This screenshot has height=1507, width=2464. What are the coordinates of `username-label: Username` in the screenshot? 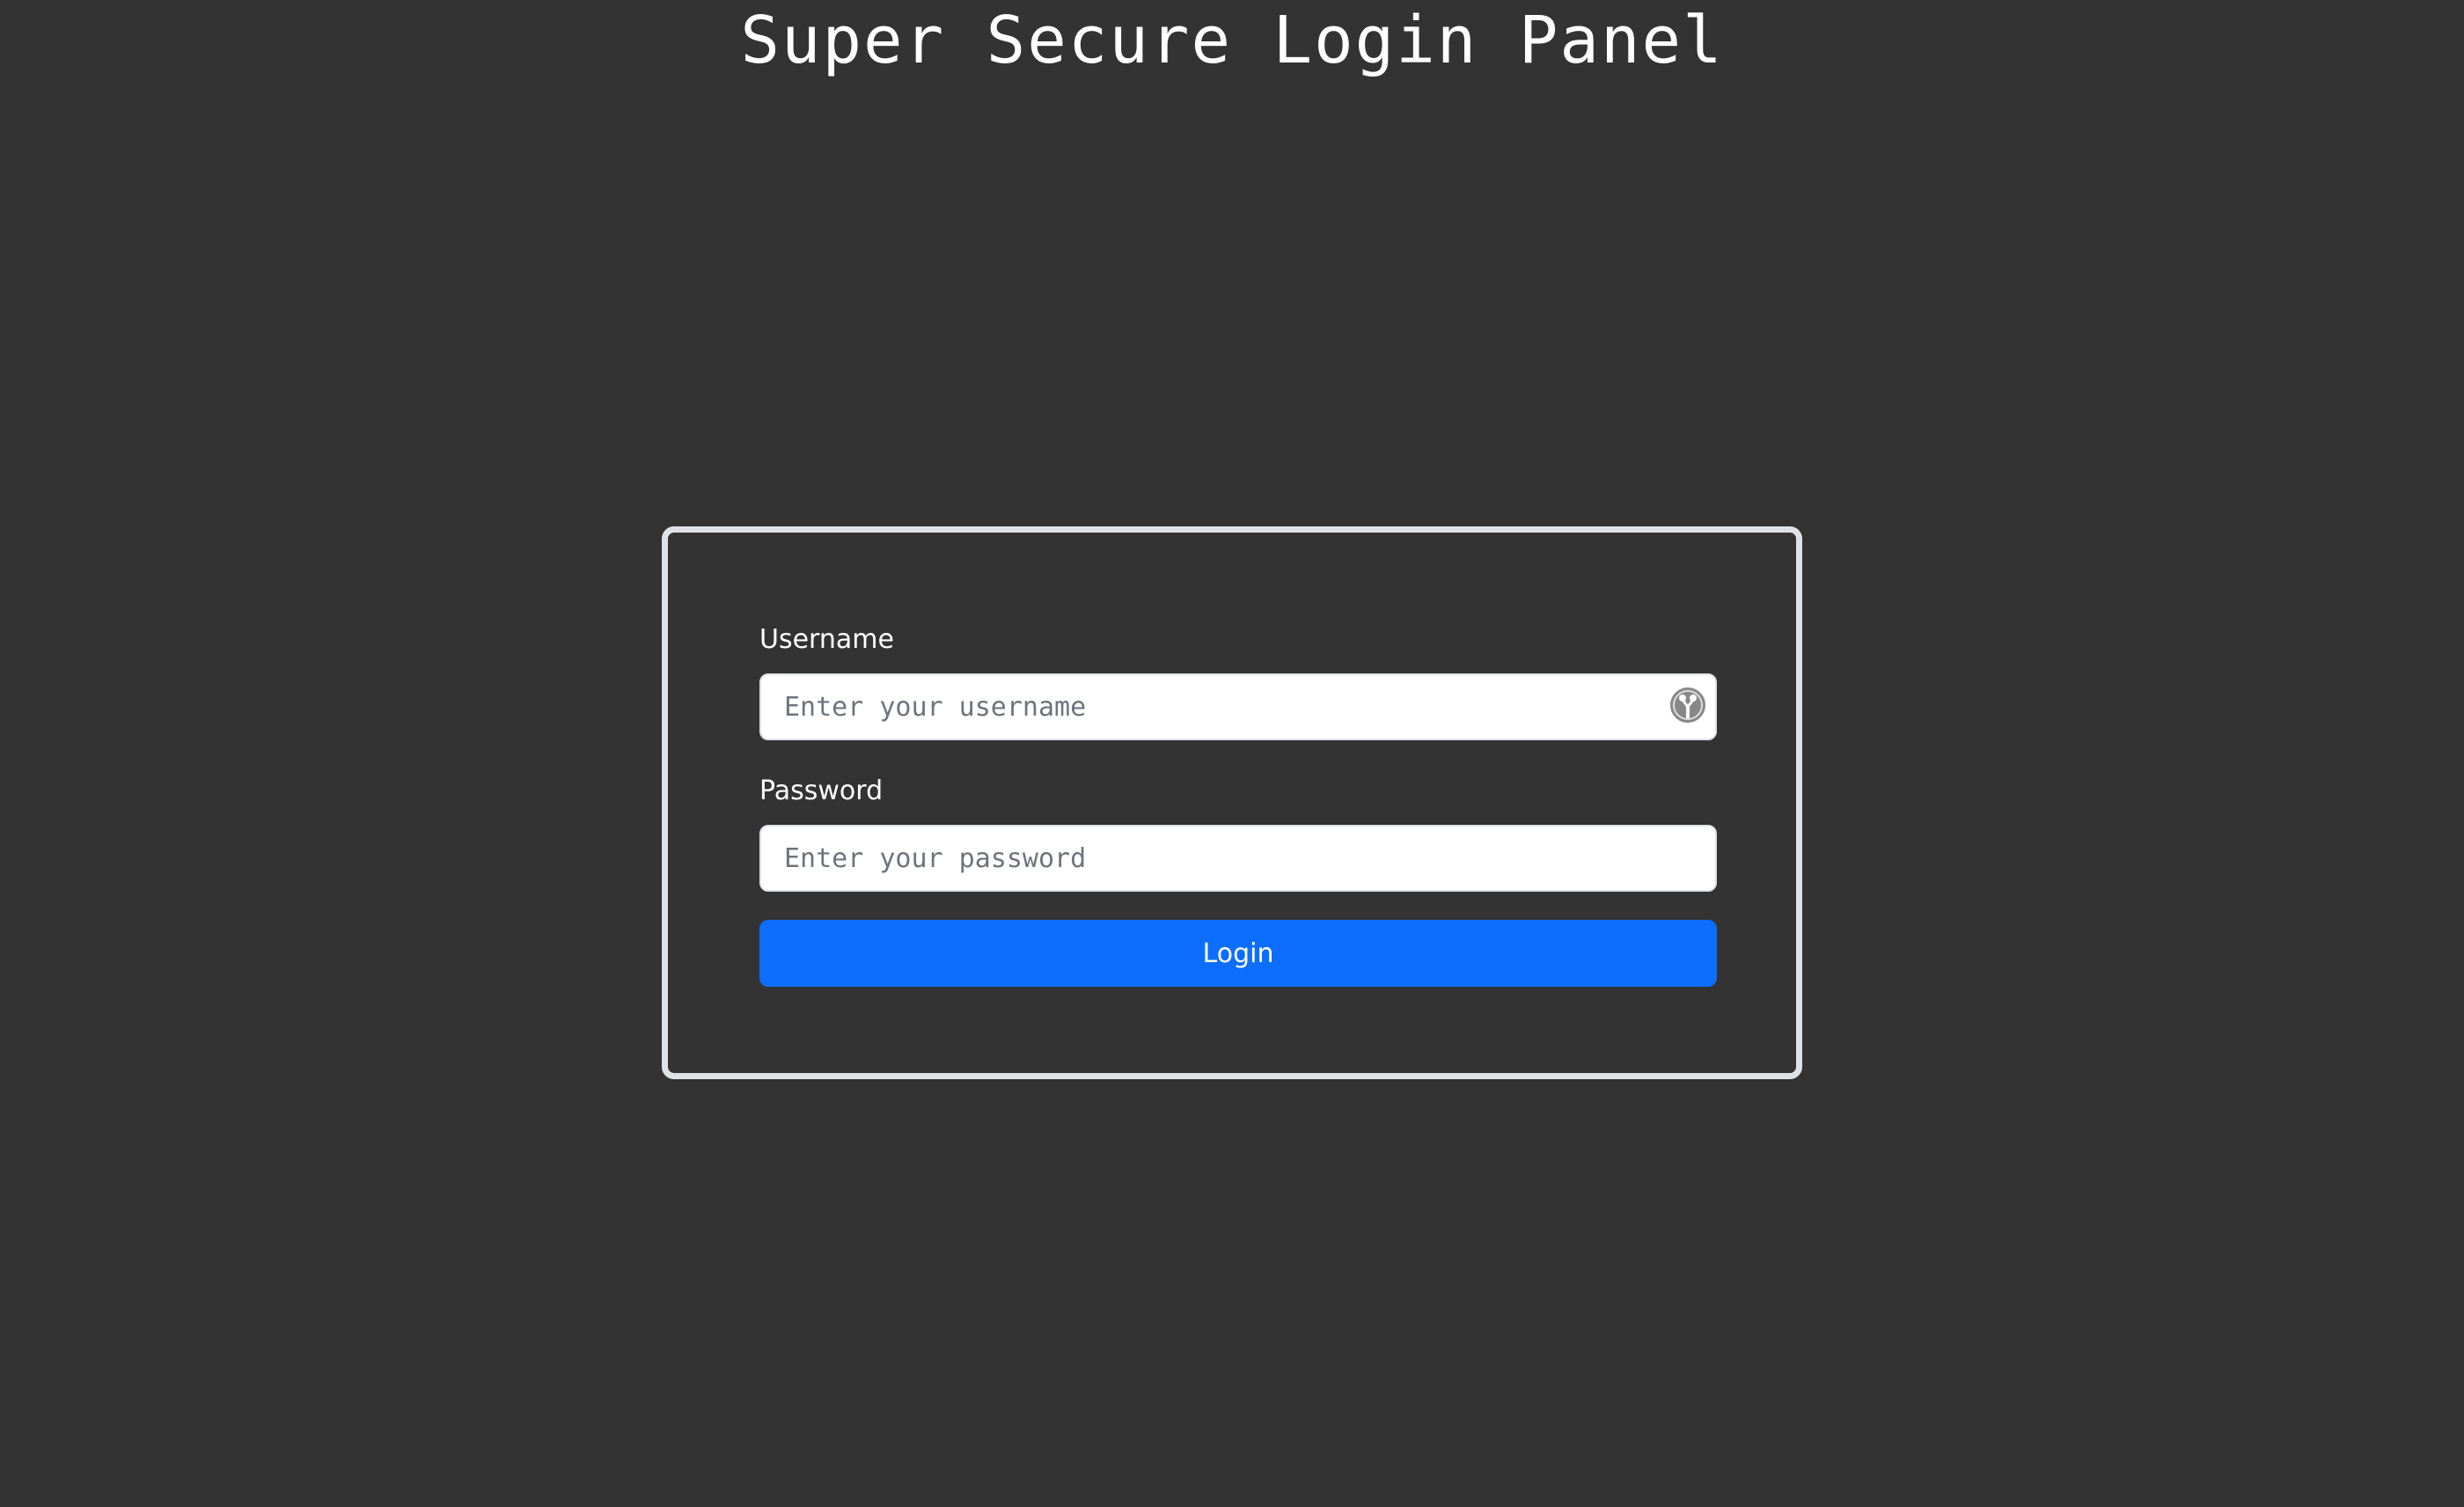 It's located at (826, 639).